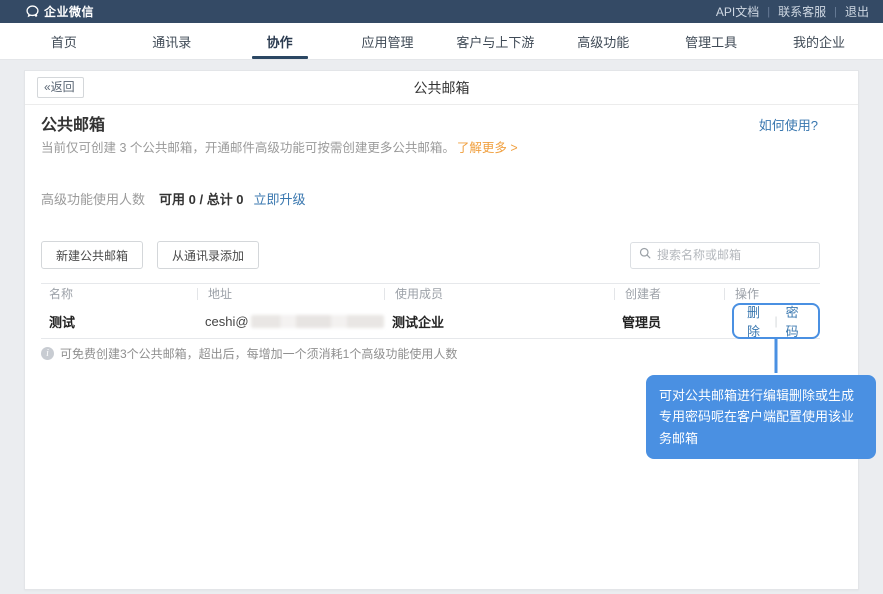  Describe the element at coordinates (73, 125) in the screenshot. I see `section-heading: 公共邮箱` at that location.